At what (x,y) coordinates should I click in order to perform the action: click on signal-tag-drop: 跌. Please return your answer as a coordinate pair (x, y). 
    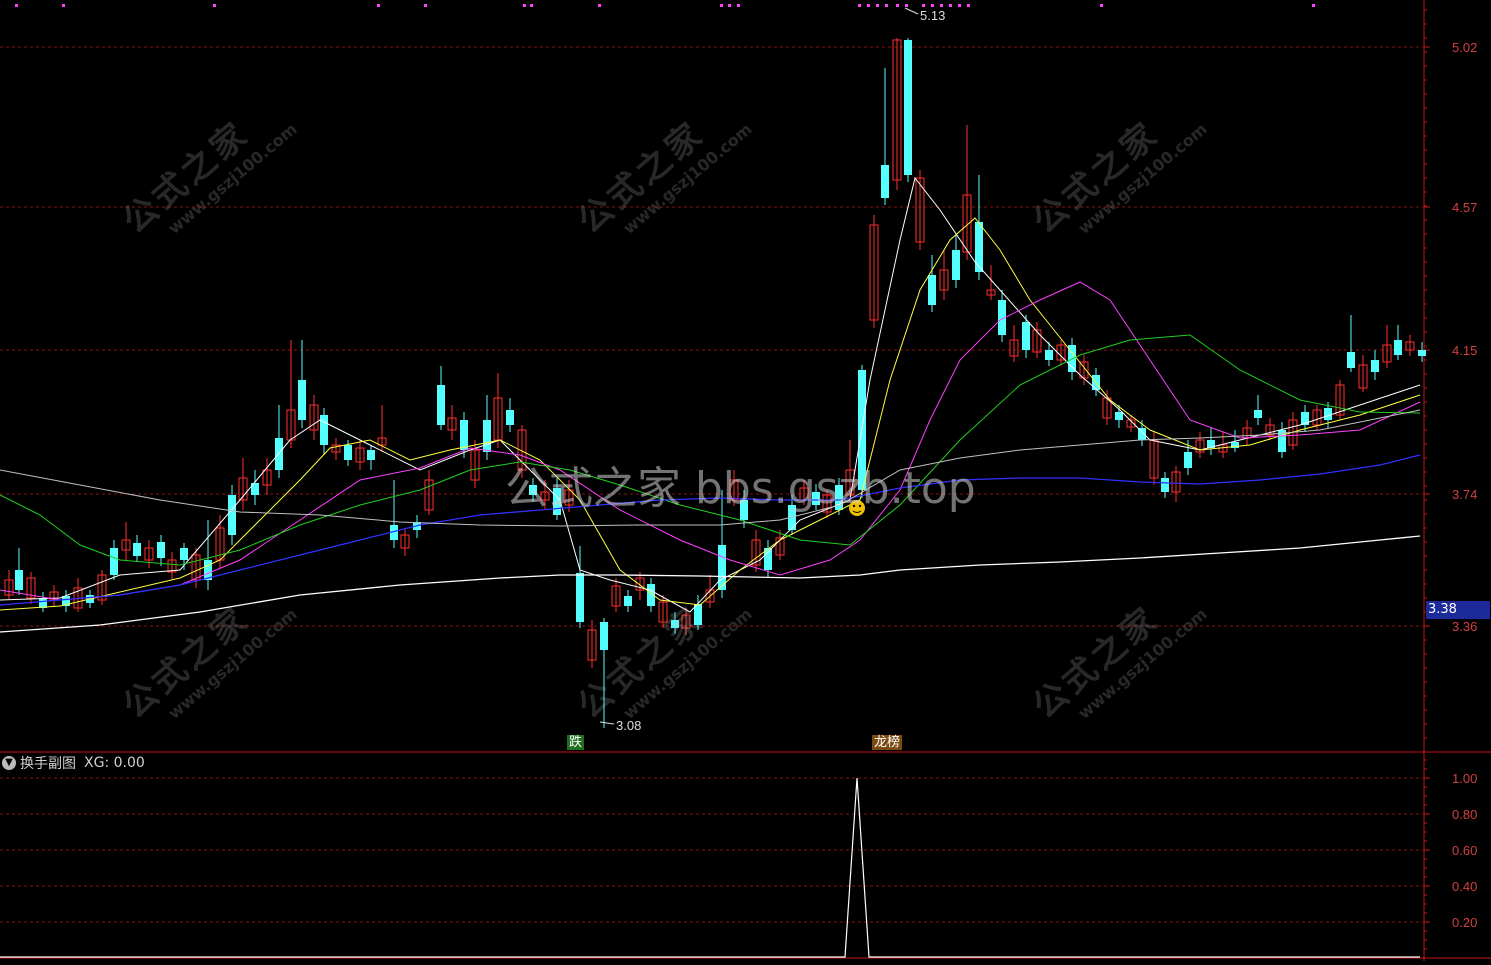
    Looking at the image, I should click on (576, 742).